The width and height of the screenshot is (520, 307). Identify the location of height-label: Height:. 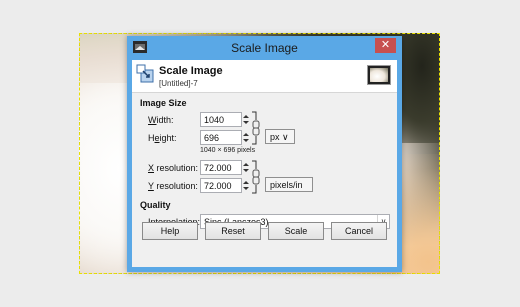
(162, 138).